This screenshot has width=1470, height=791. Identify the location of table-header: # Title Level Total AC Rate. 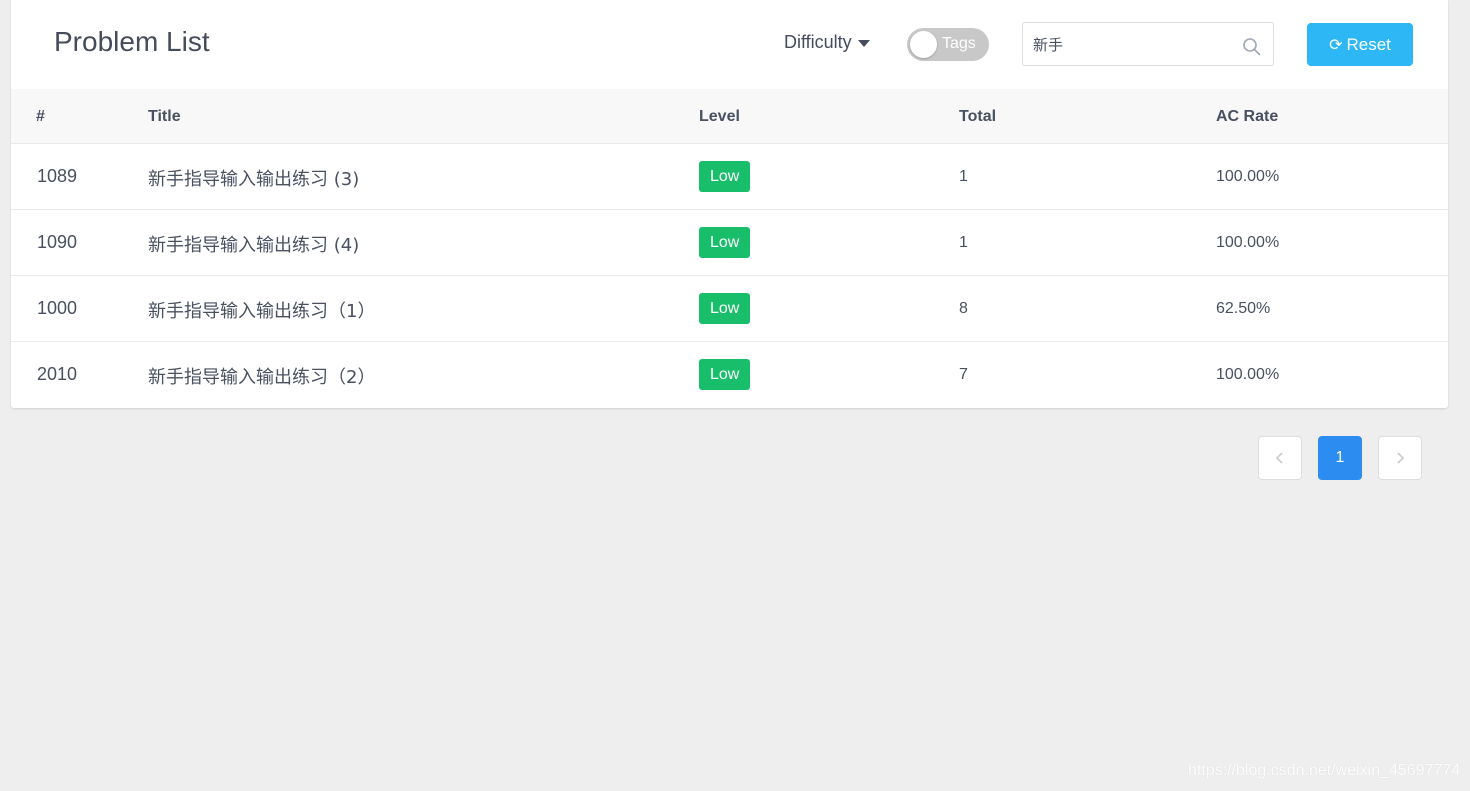
(729, 116).